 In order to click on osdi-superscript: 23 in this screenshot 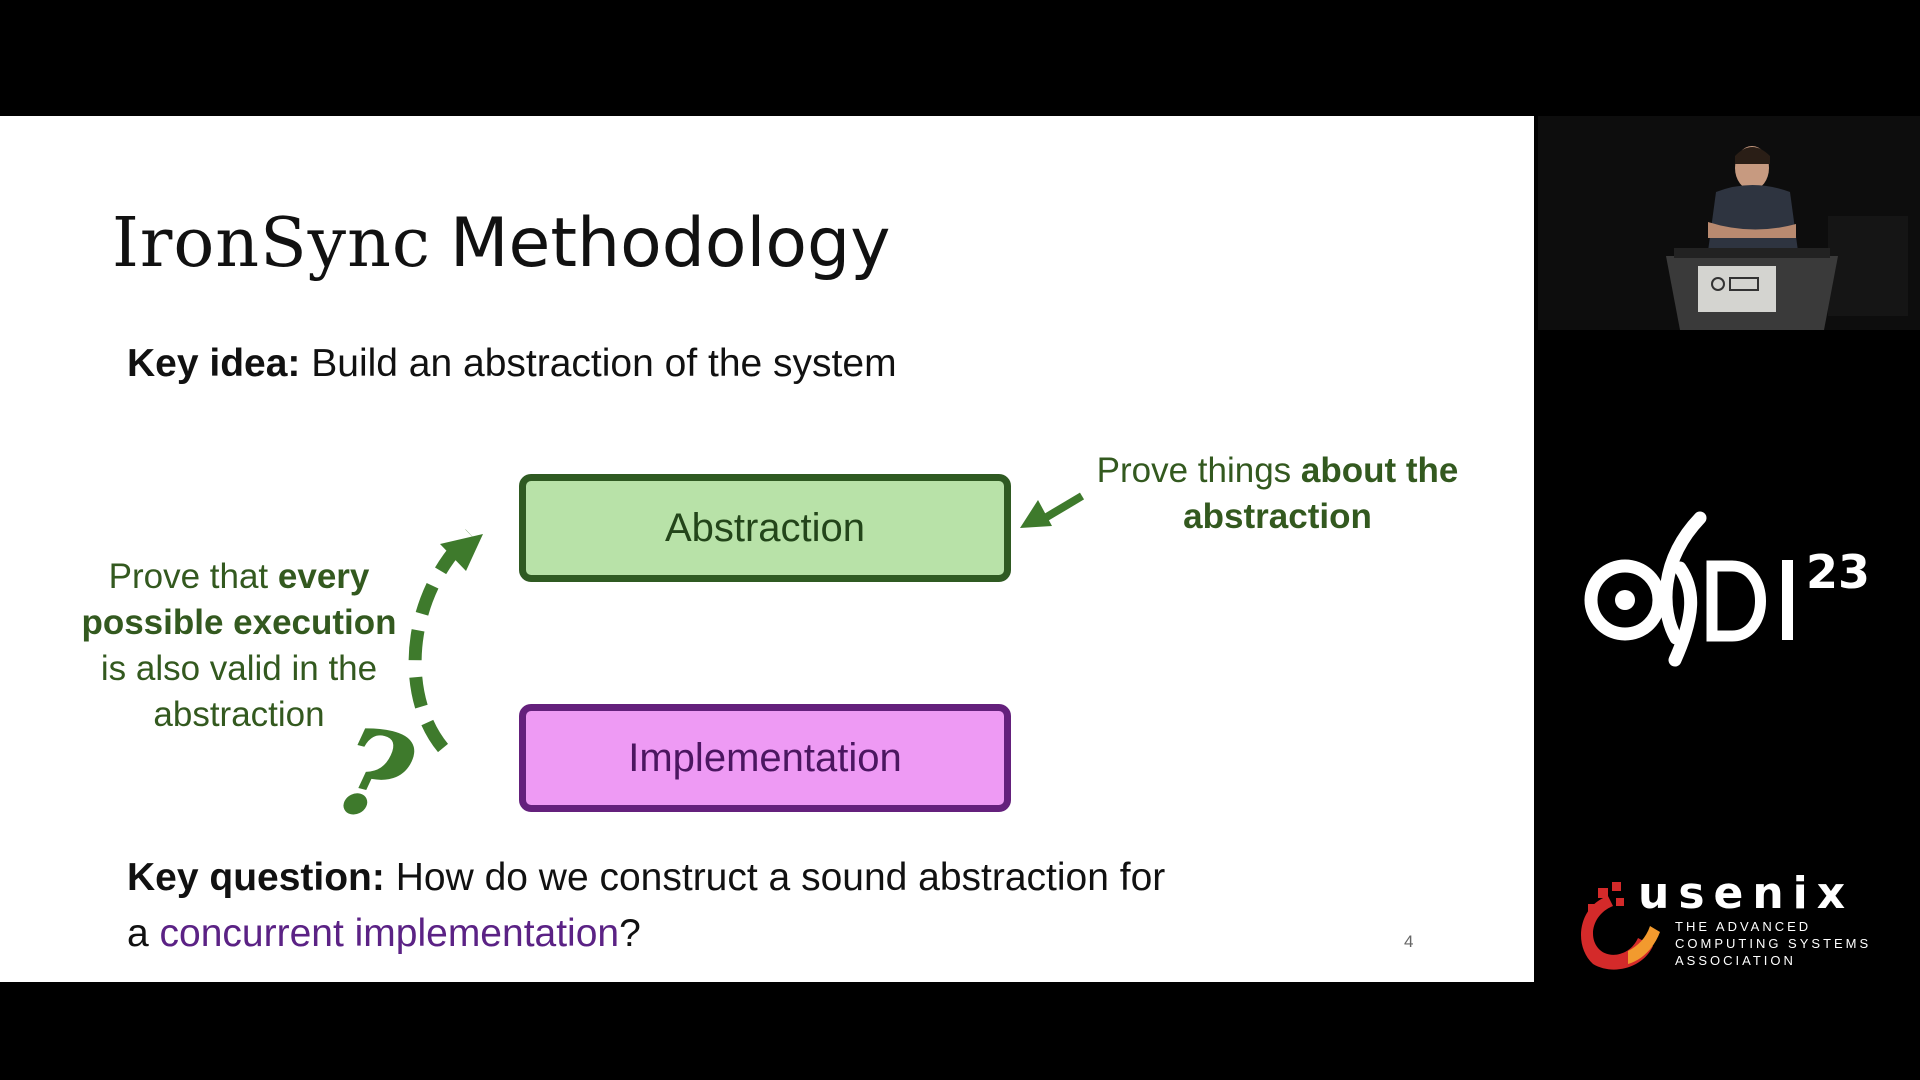, I will do `click(1838, 572)`.